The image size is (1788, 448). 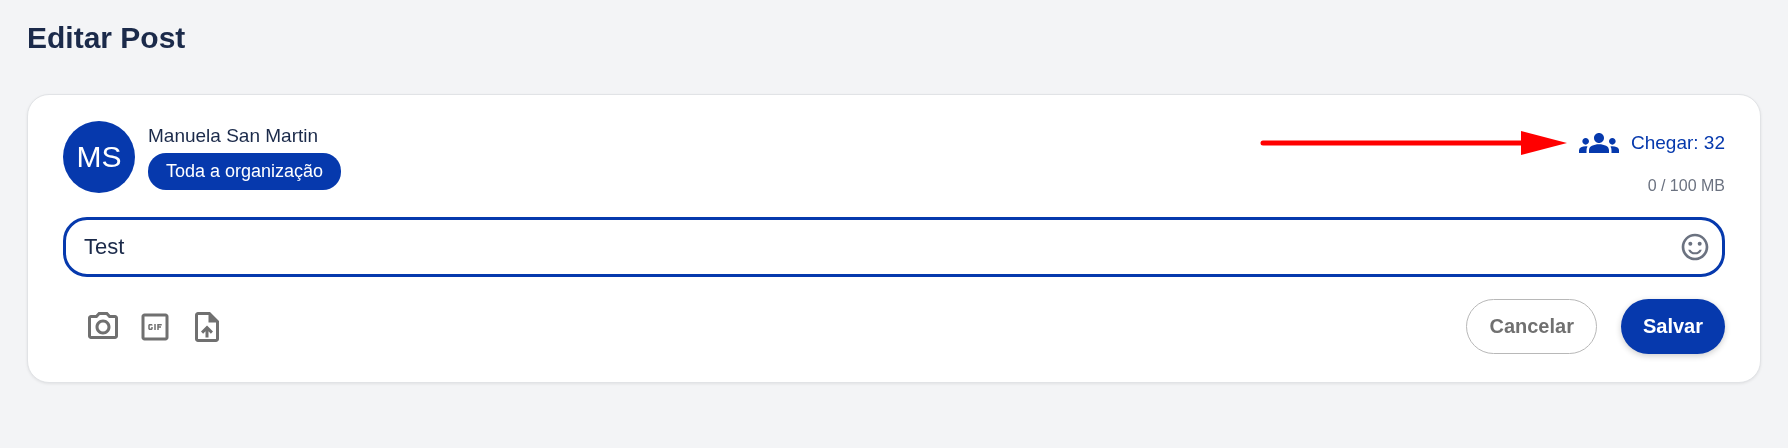 What do you see at coordinates (1678, 143) in the screenshot?
I see `reach-count: Chegar: 32` at bounding box center [1678, 143].